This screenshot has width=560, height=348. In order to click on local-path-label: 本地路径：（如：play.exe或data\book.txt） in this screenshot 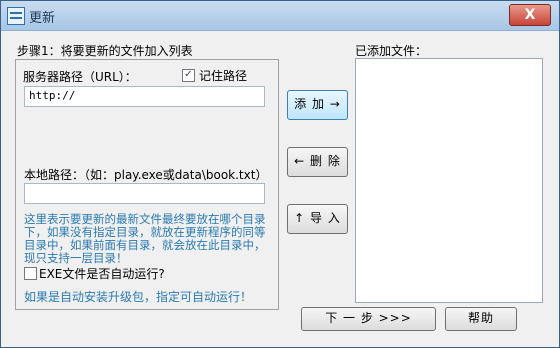, I will do `click(146, 175)`.